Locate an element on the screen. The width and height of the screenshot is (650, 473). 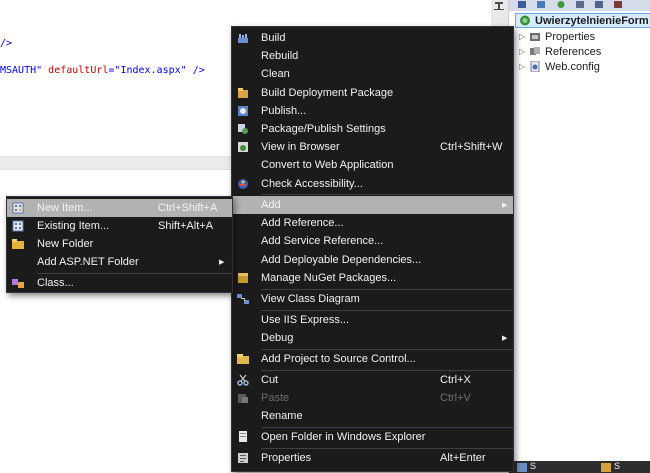
web-project-icon is located at coordinates (525, 20).